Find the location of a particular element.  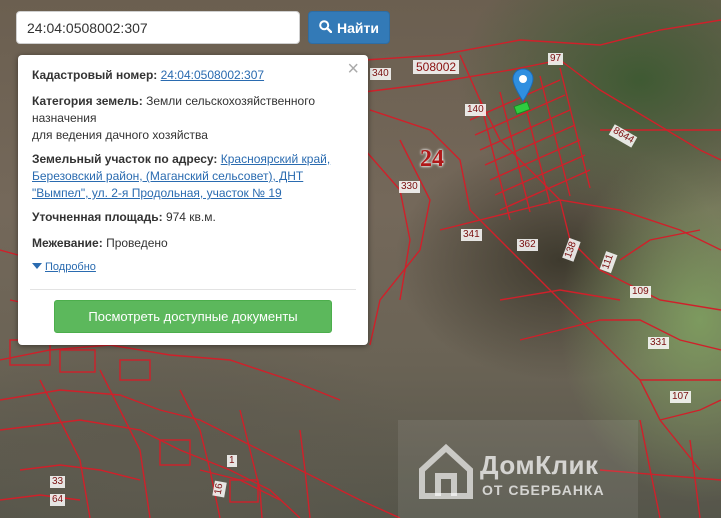

survey-row: Межевание: Проведено is located at coordinates (191, 243).